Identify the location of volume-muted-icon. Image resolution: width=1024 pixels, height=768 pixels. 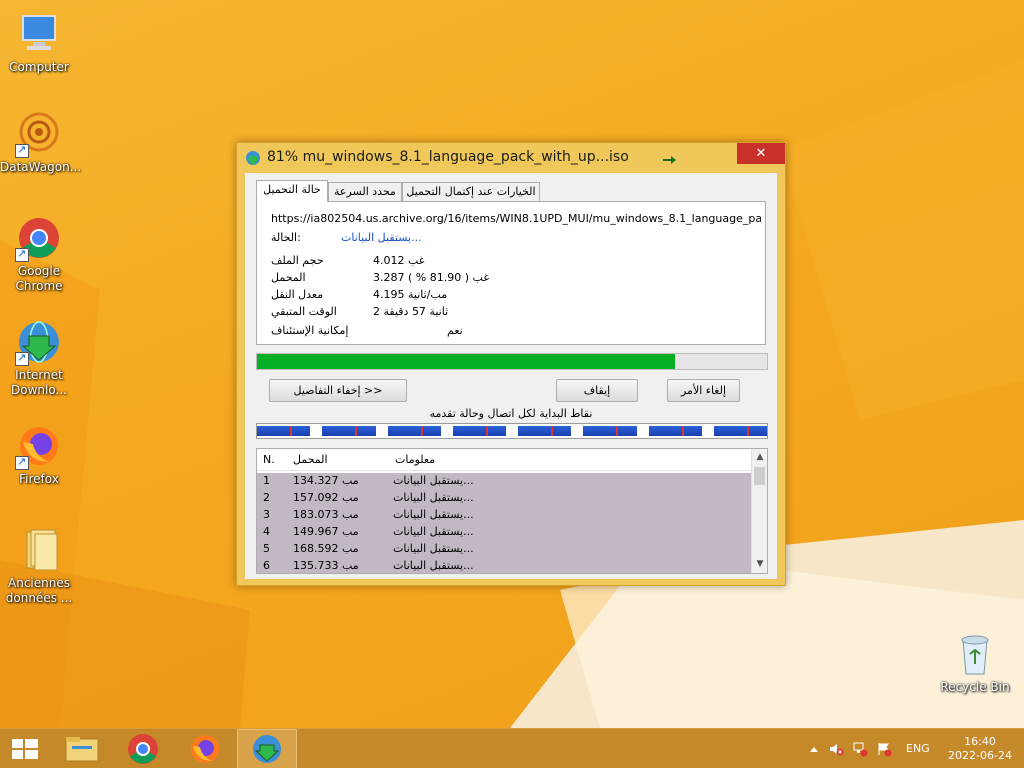
(836, 749).